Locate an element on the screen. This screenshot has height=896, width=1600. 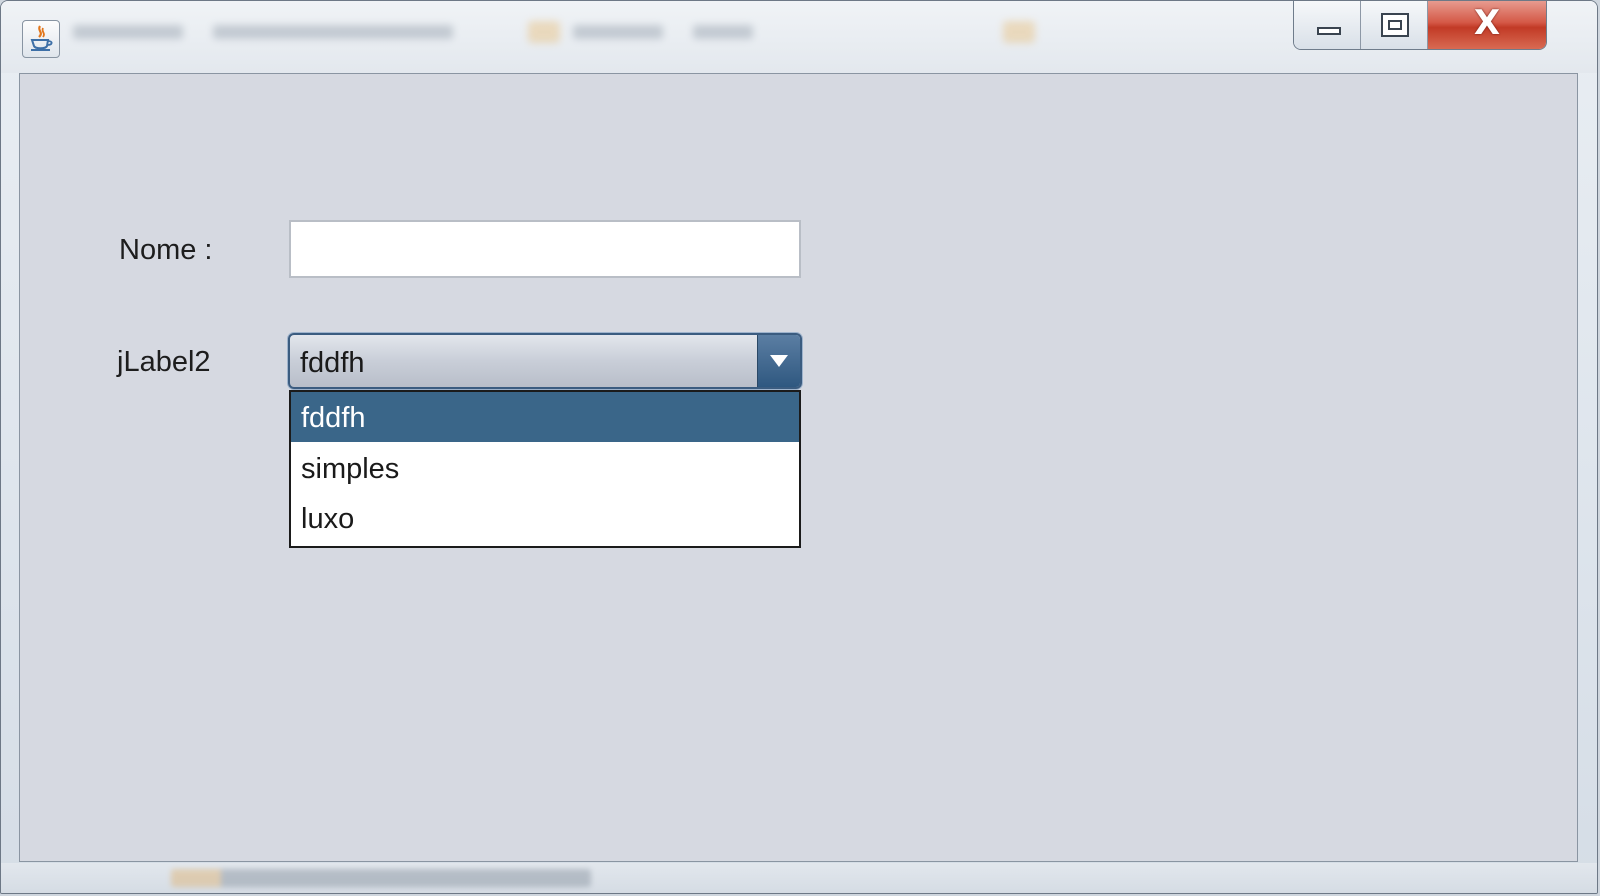
title-bar: X is located at coordinates (799, 37).